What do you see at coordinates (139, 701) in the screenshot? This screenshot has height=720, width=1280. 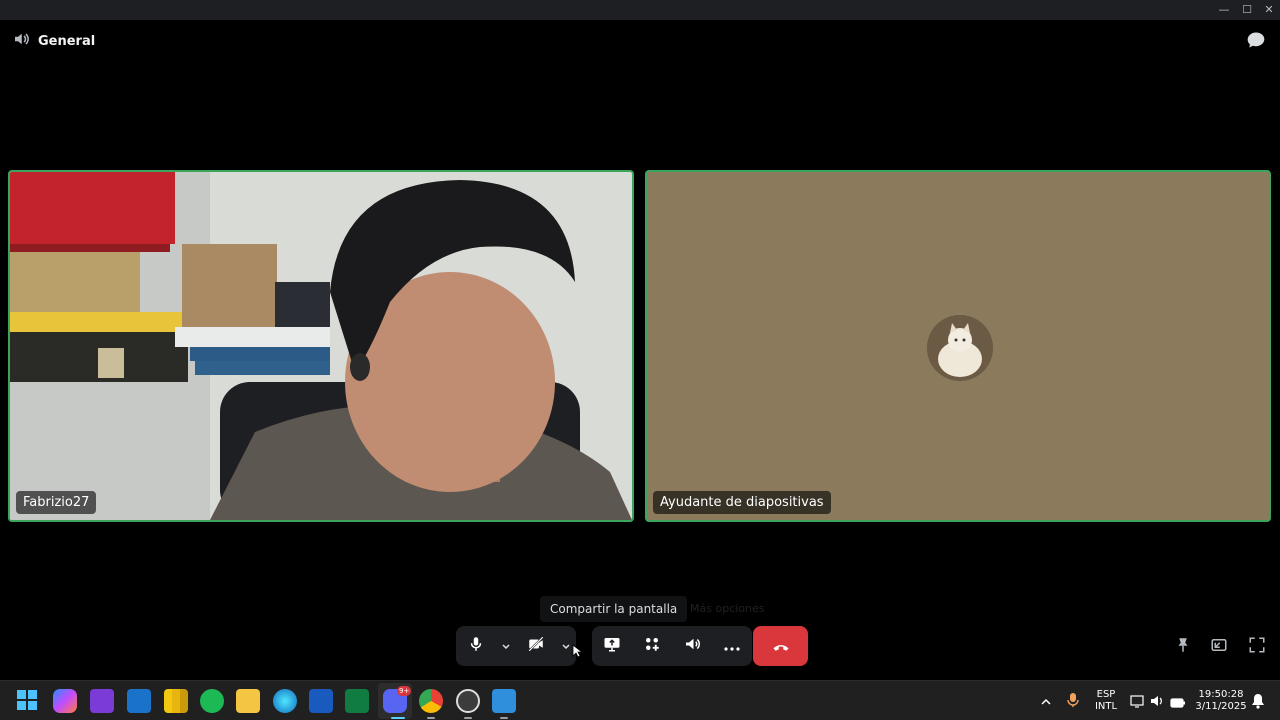 I see `mail-icon` at bounding box center [139, 701].